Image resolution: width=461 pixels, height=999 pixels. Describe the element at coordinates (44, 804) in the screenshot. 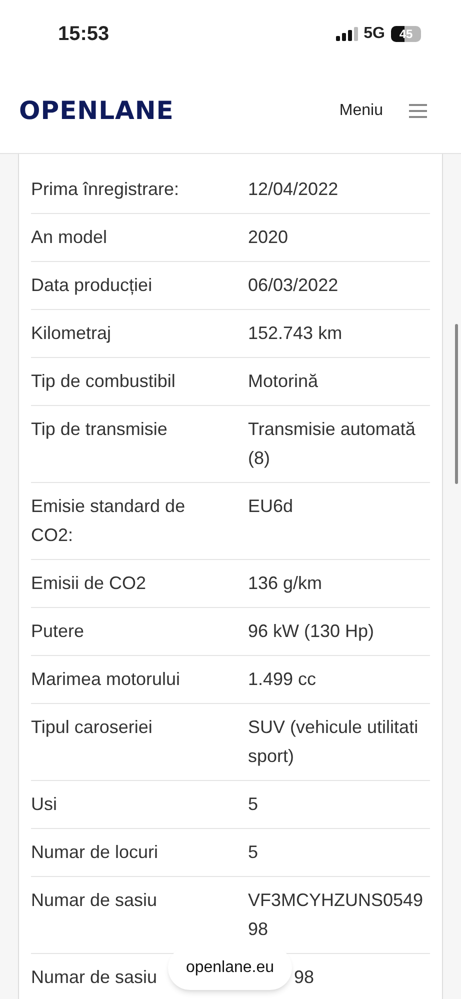

I see `spec-label: Usi` at that location.